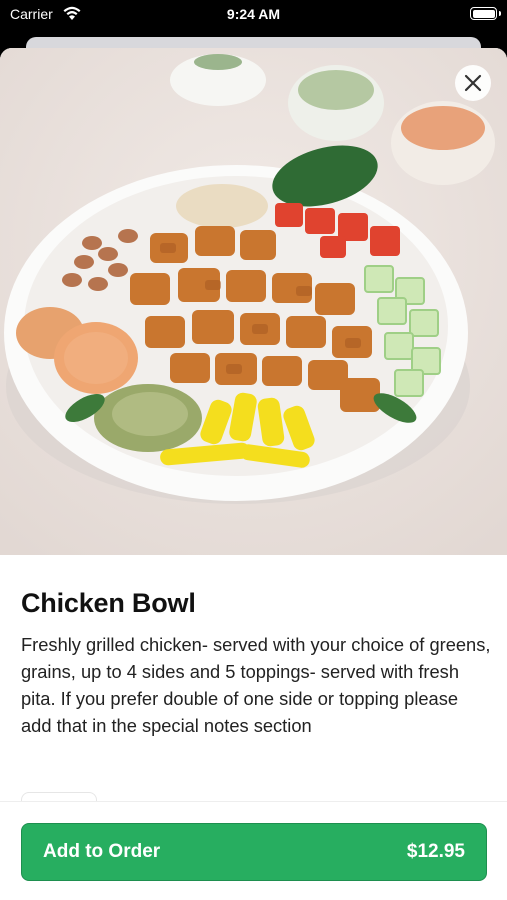 Image resolution: width=507 pixels, height=900 pixels. Describe the element at coordinates (435, 851) in the screenshot. I see `price-label: $12.95` at that location.